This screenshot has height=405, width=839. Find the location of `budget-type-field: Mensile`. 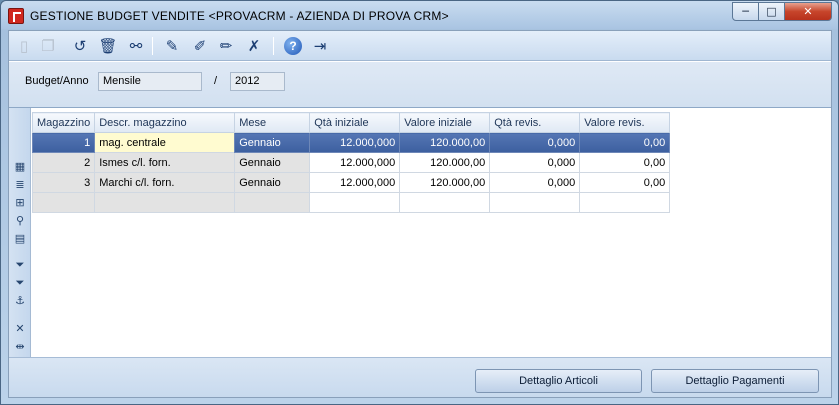

budget-type-field: Mensile is located at coordinates (150, 81).